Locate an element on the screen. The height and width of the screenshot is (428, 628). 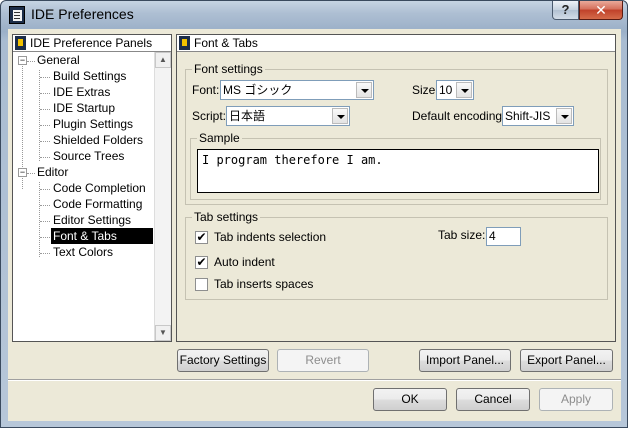
tree-header: IDE Preference Panels is located at coordinates (92, 43).